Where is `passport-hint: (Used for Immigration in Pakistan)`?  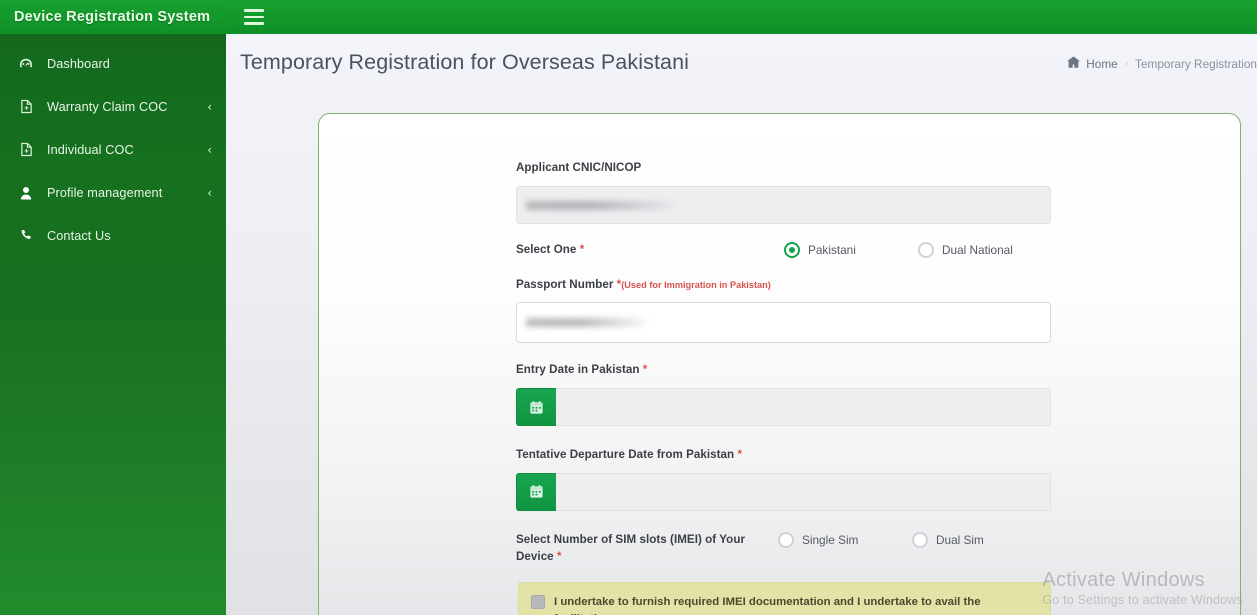 passport-hint: (Used for Immigration in Pakistan) is located at coordinates (696, 284).